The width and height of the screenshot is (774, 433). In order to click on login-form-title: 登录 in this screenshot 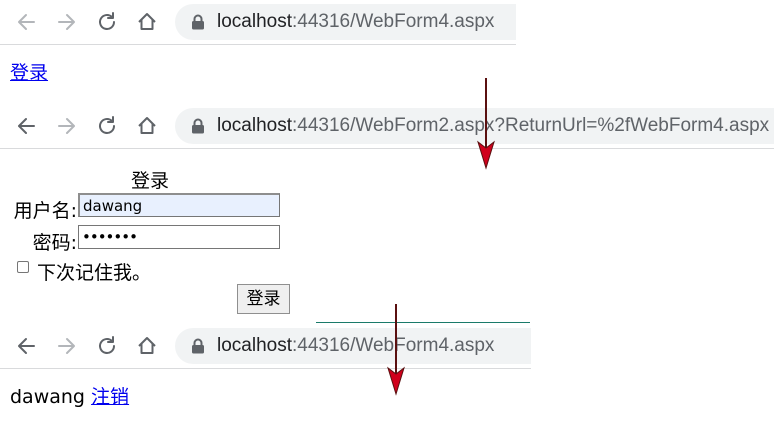, I will do `click(150, 181)`.